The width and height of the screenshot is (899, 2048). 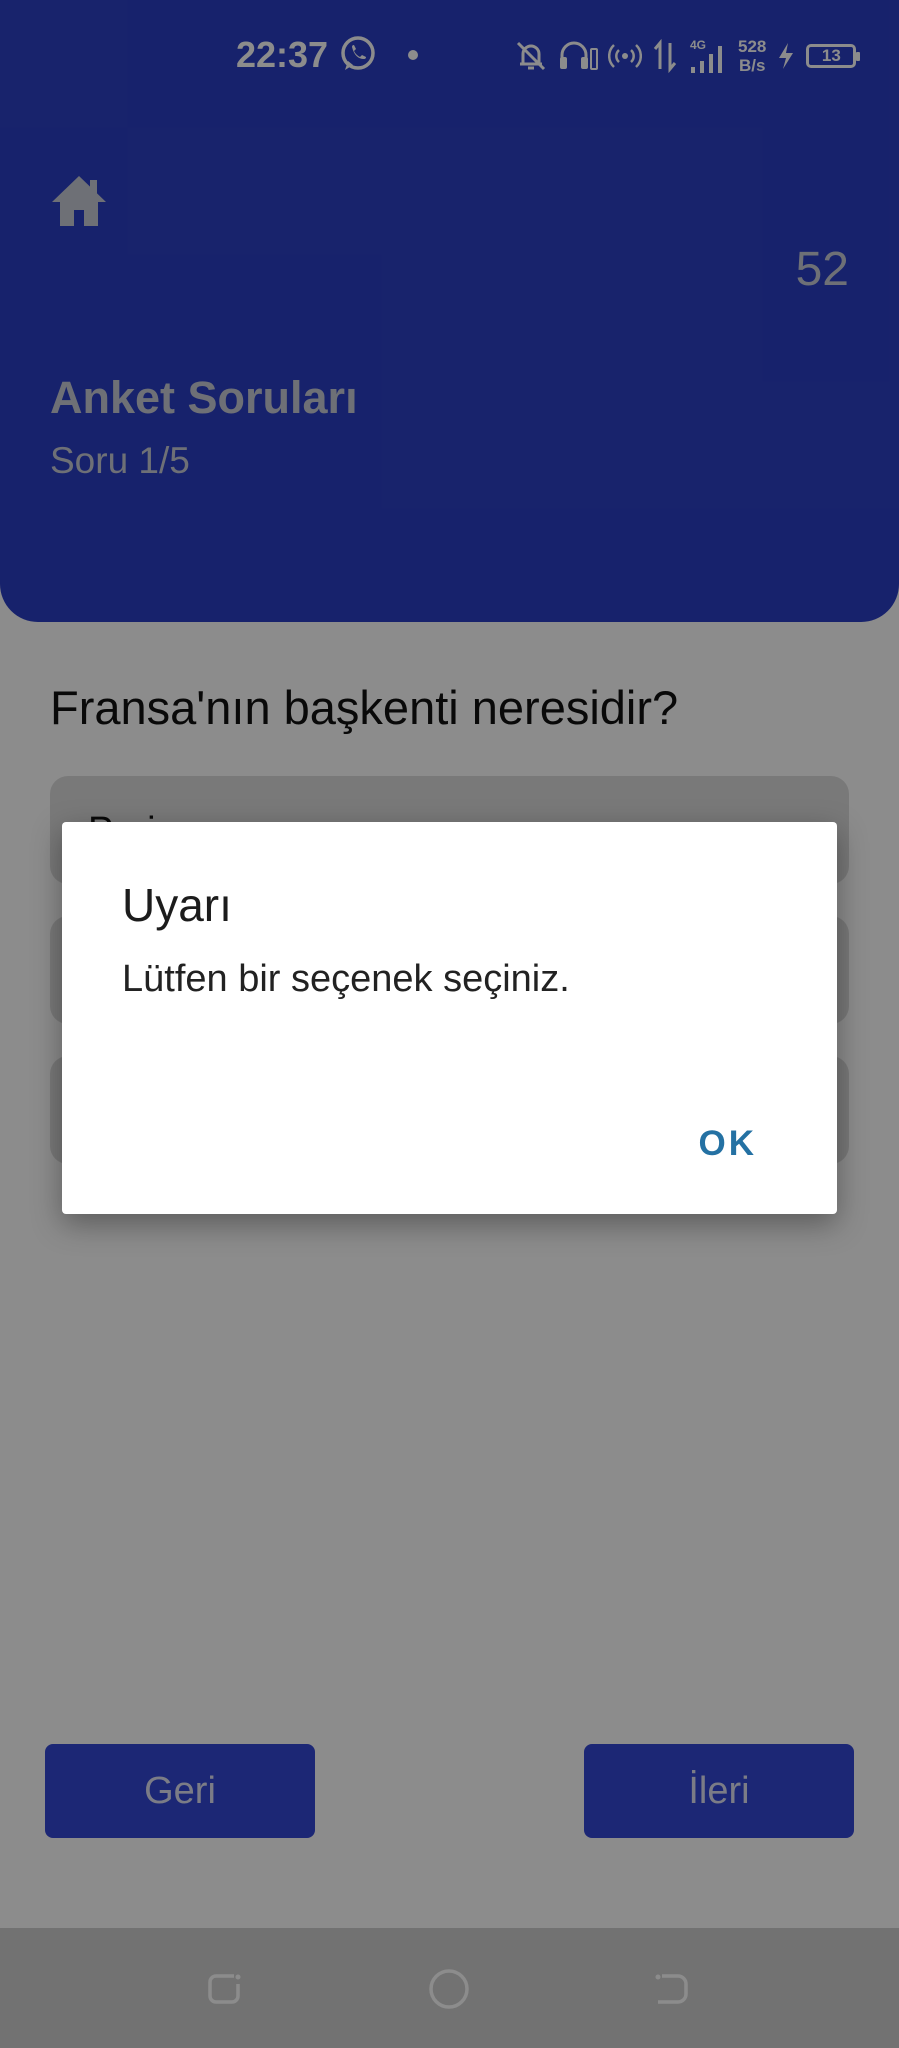 What do you see at coordinates (831, 55) in the screenshot?
I see `battery-level: 13` at bounding box center [831, 55].